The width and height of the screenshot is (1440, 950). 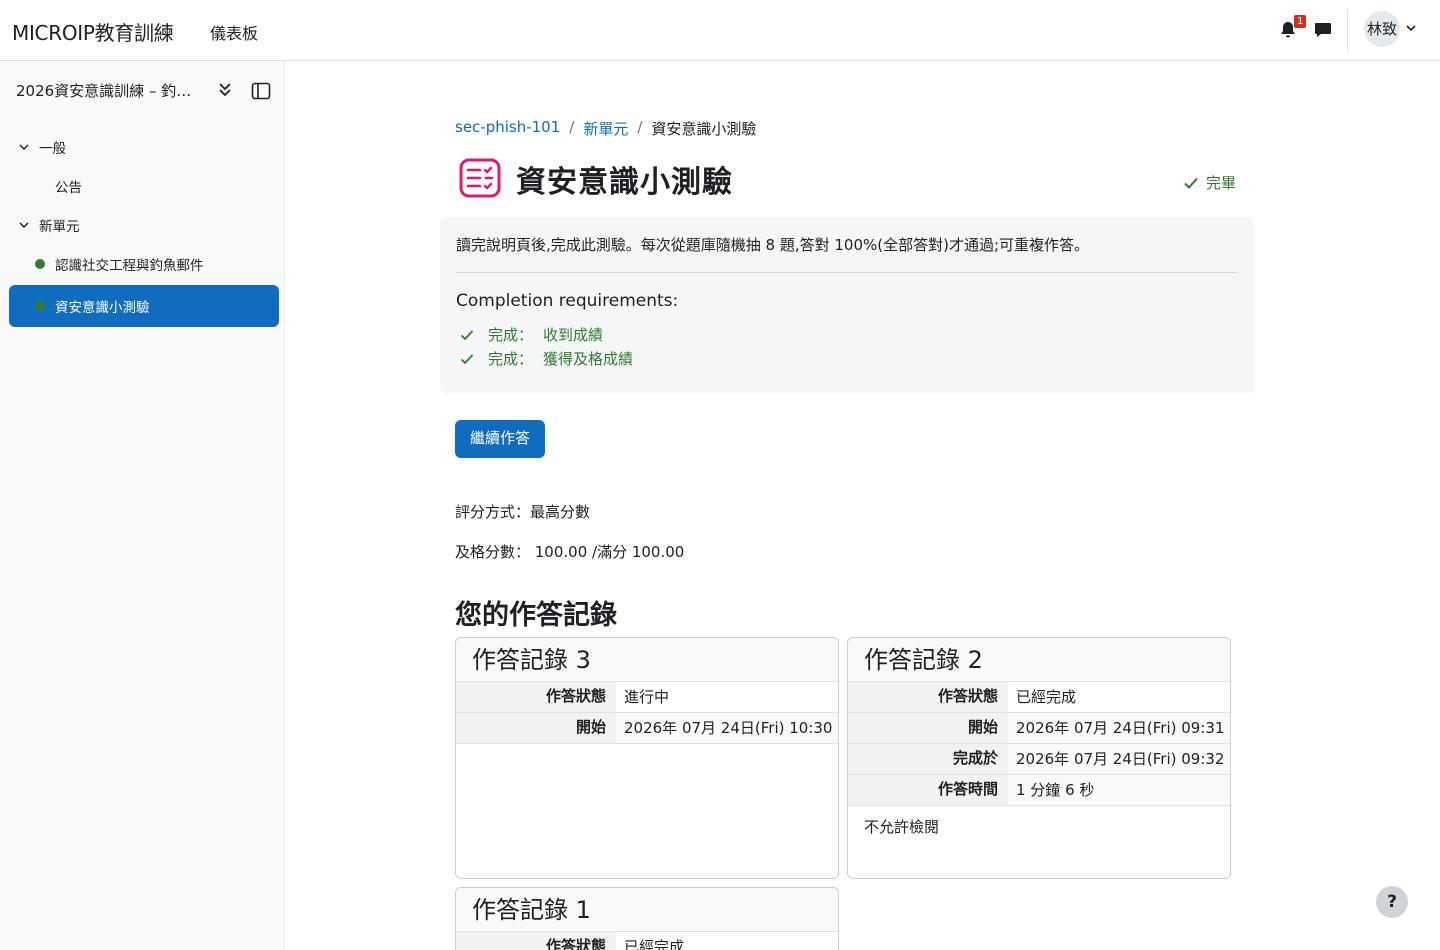 I want to click on attempt-row: 作答狀態 進行中, so click(x=647, y=697).